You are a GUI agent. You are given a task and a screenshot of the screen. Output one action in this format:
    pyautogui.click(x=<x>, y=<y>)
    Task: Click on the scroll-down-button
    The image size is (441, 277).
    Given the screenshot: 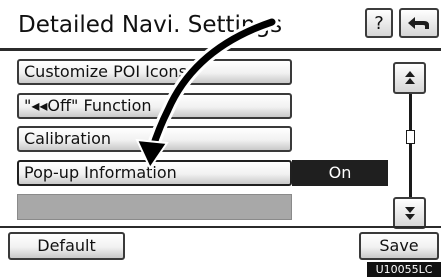 What is the action you would take?
    pyautogui.click(x=409, y=213)
    